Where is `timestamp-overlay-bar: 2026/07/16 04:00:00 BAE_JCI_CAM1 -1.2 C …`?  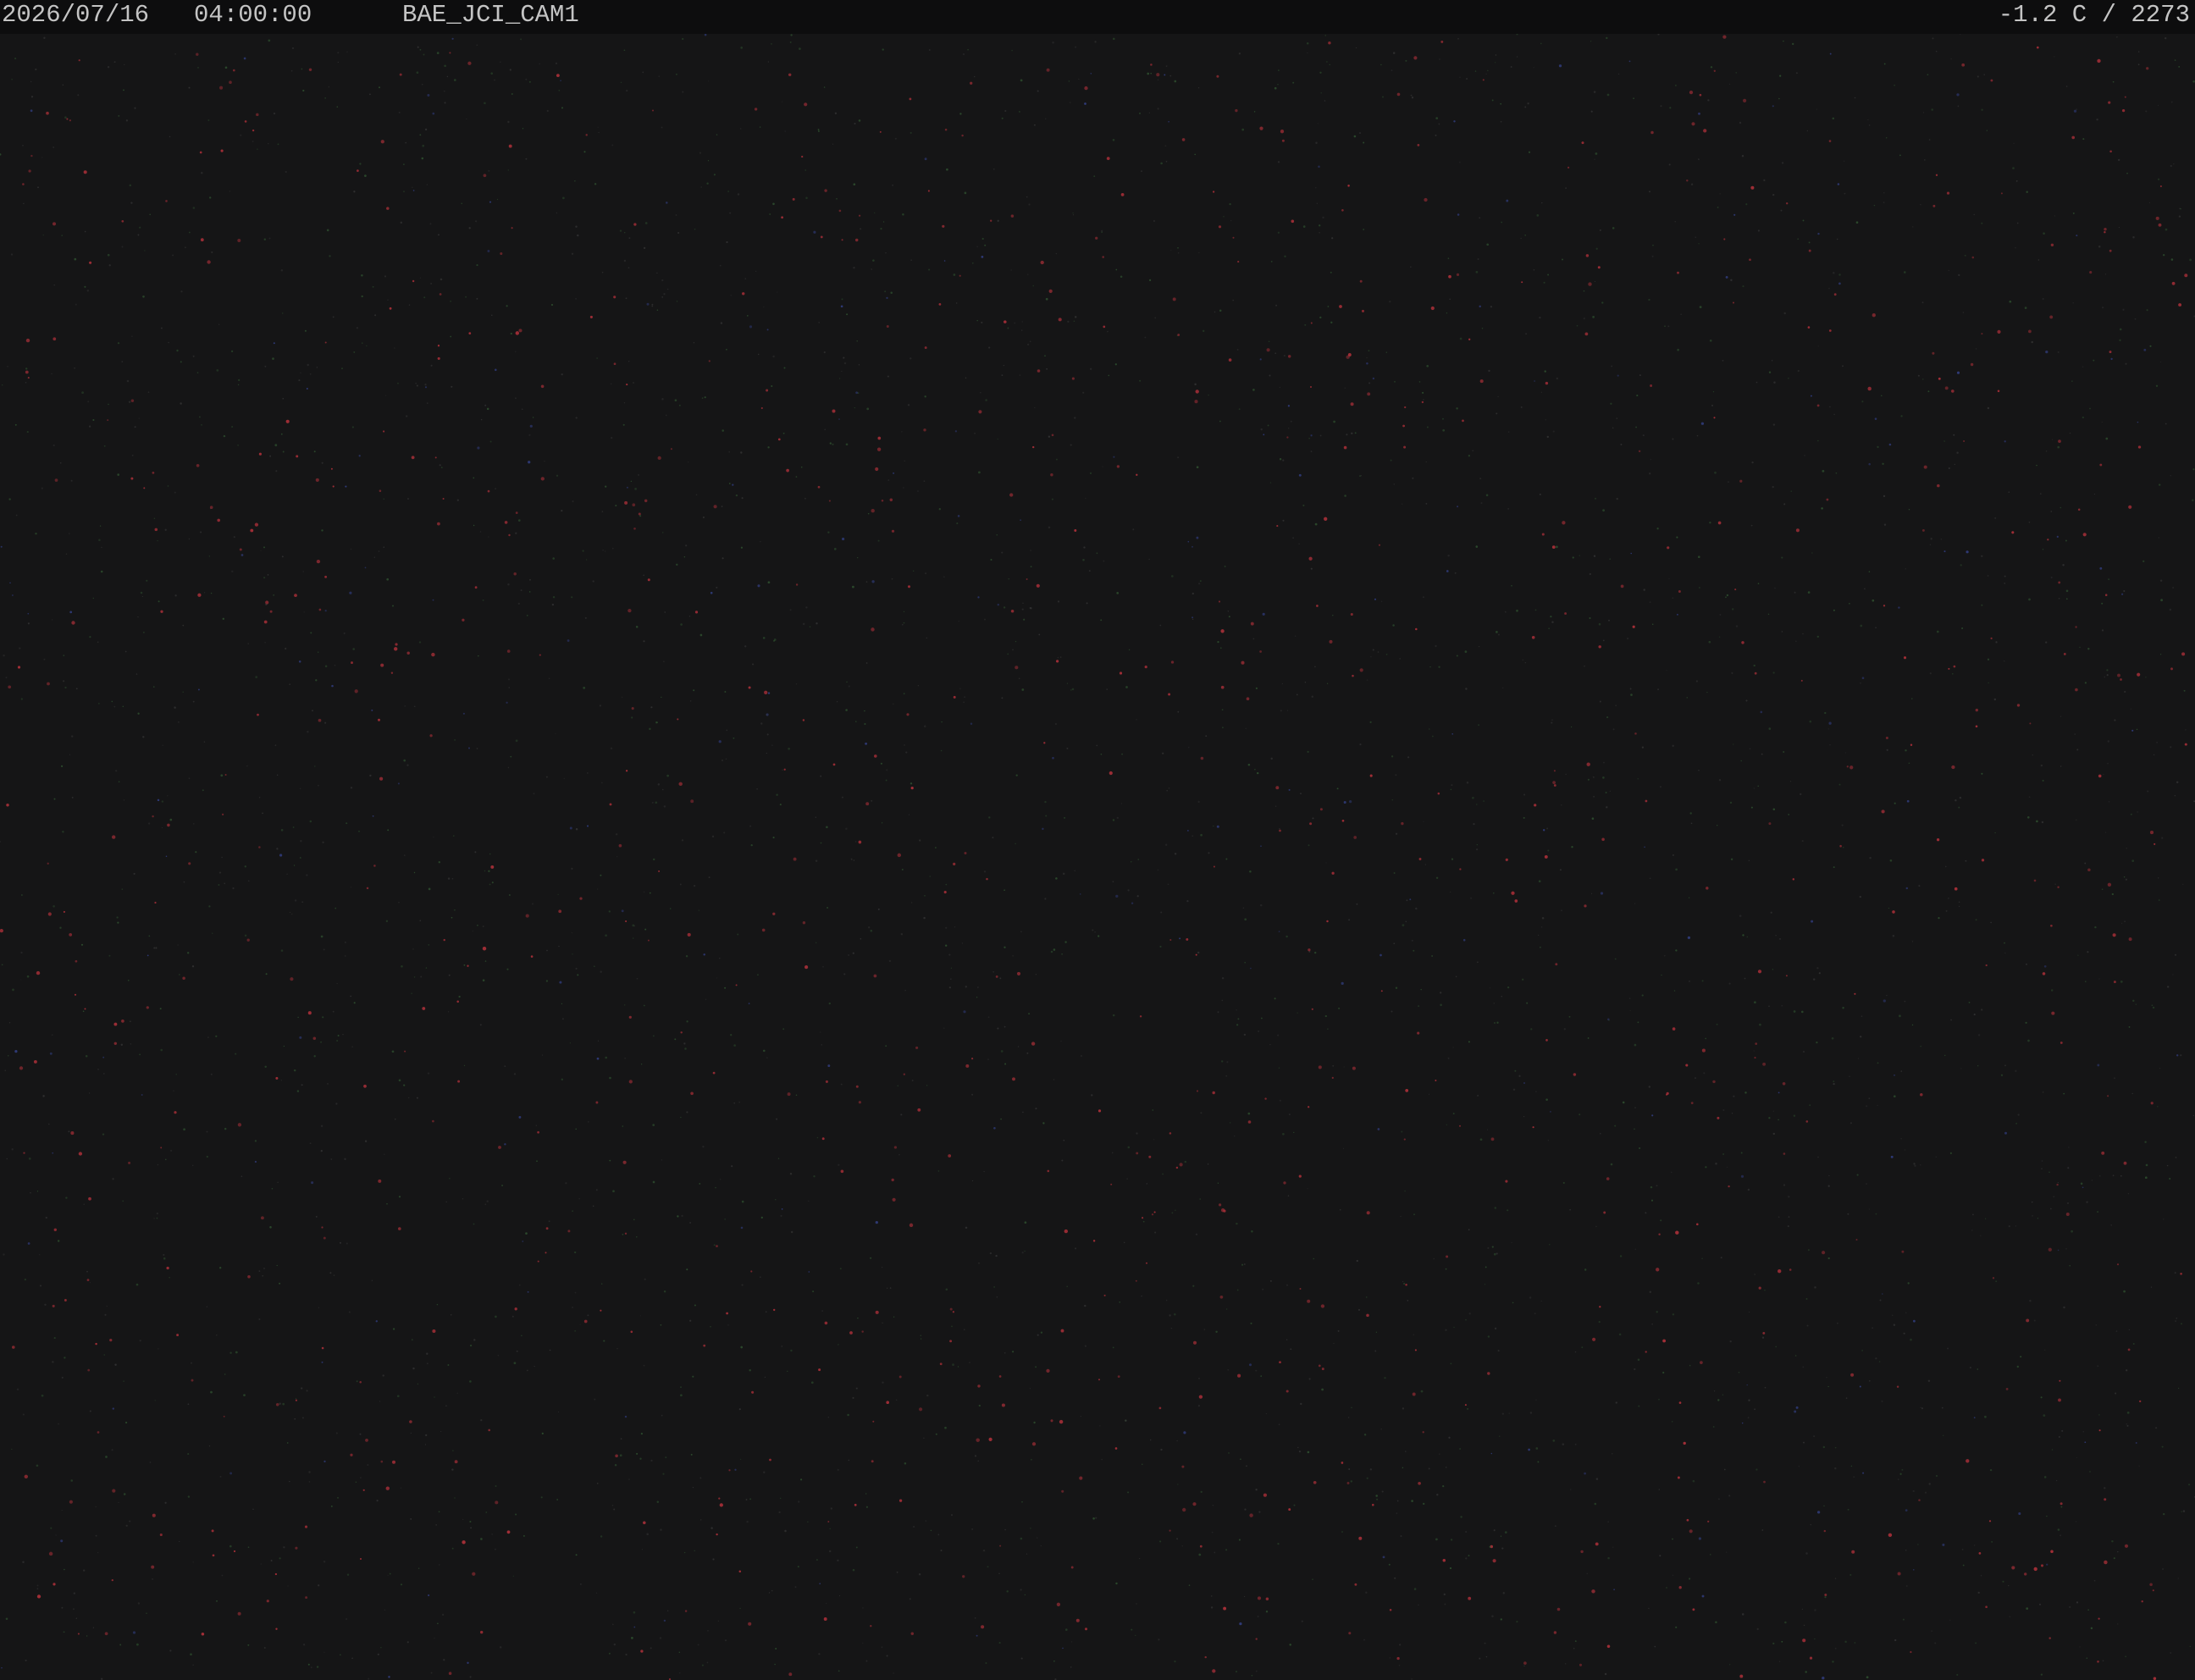
timestamp-overlay-bar: 2026/07/16 04:00:00 BAE_JCI_CAM1 -1.2 C … is located at coordinates (1097, 17).